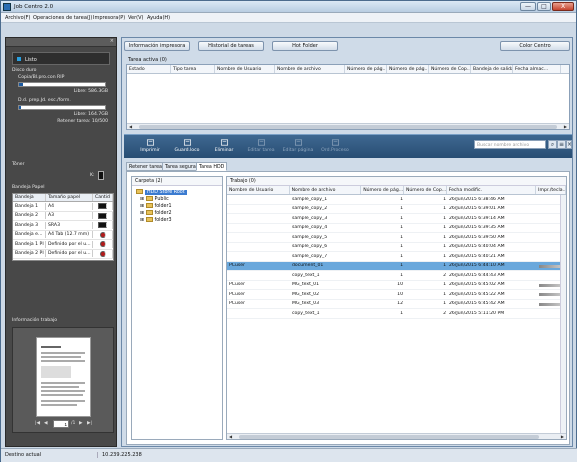  I want to click on close-button: X, so click(563, 6).